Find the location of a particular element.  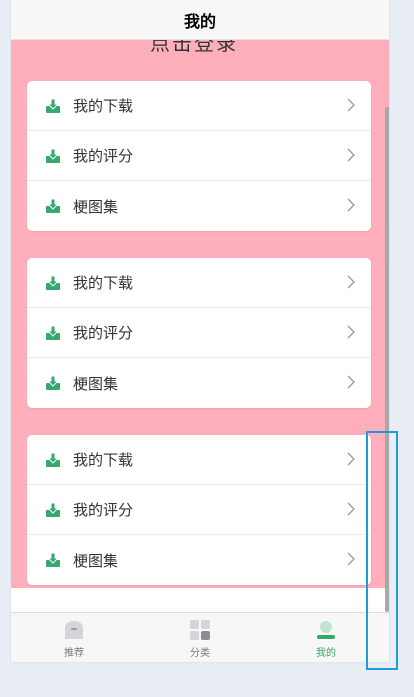

home-icon is located at coordinates (74, 630).